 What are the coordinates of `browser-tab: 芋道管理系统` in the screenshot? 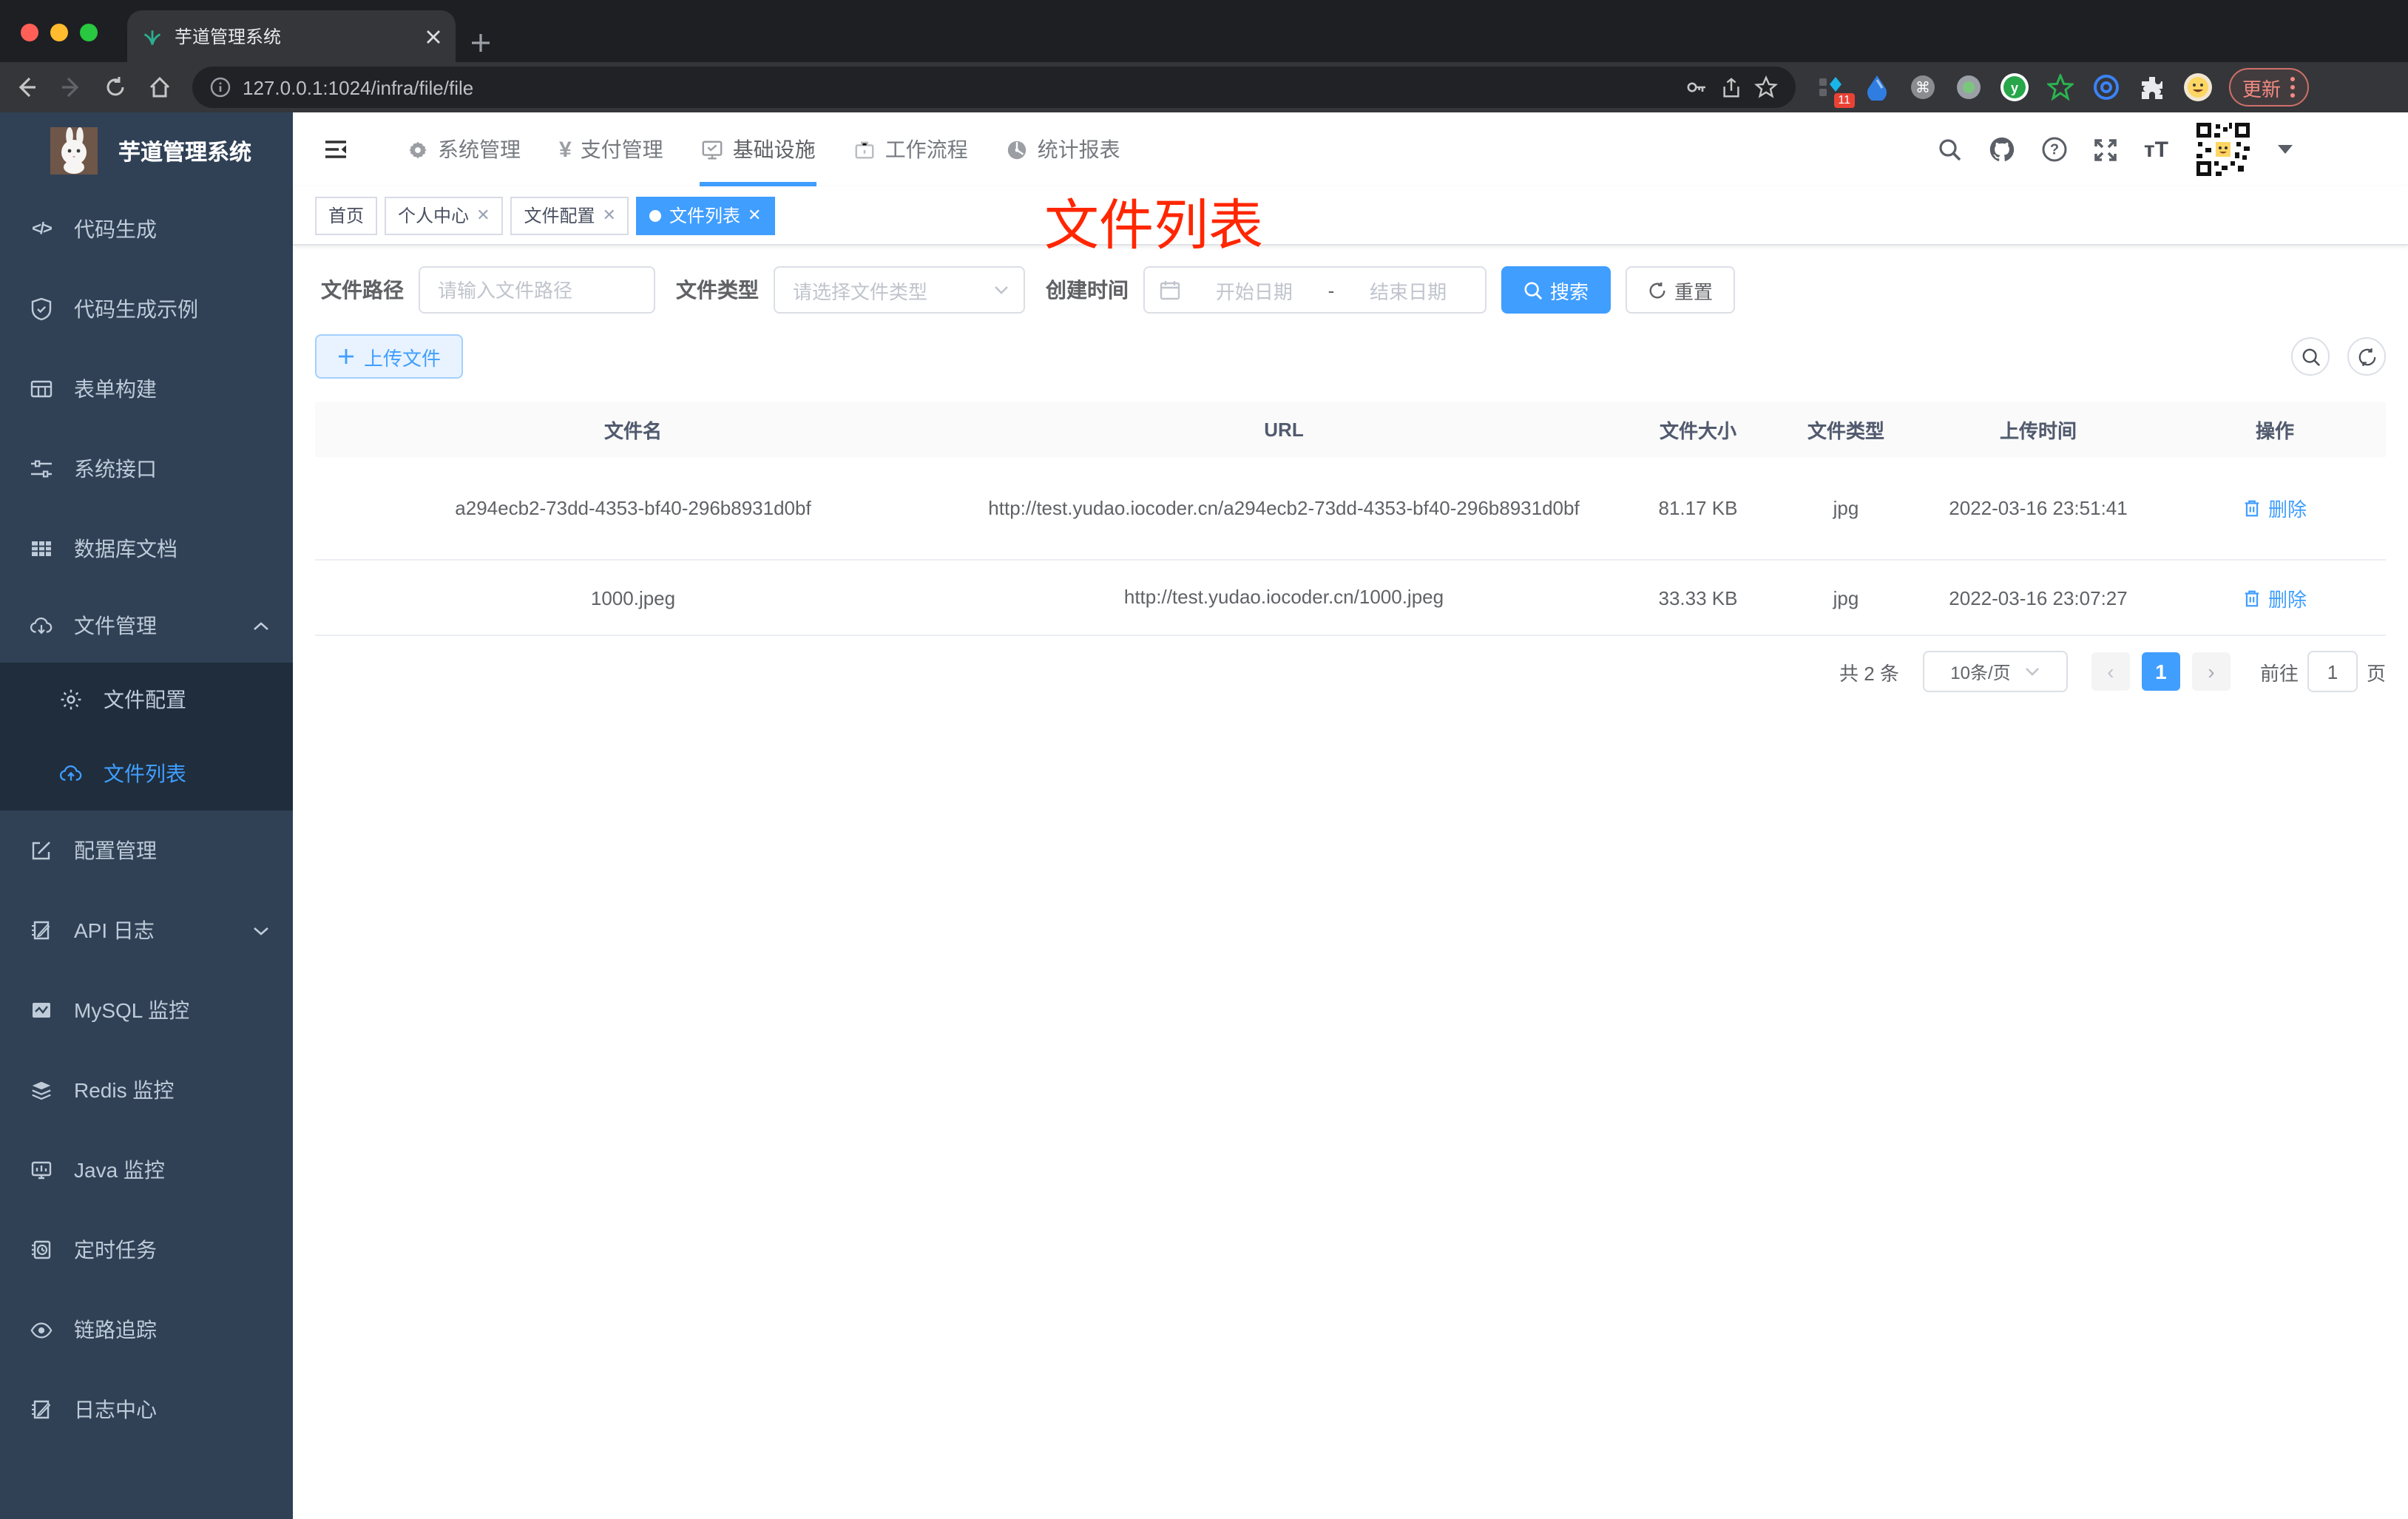 It's located at (291, 36).